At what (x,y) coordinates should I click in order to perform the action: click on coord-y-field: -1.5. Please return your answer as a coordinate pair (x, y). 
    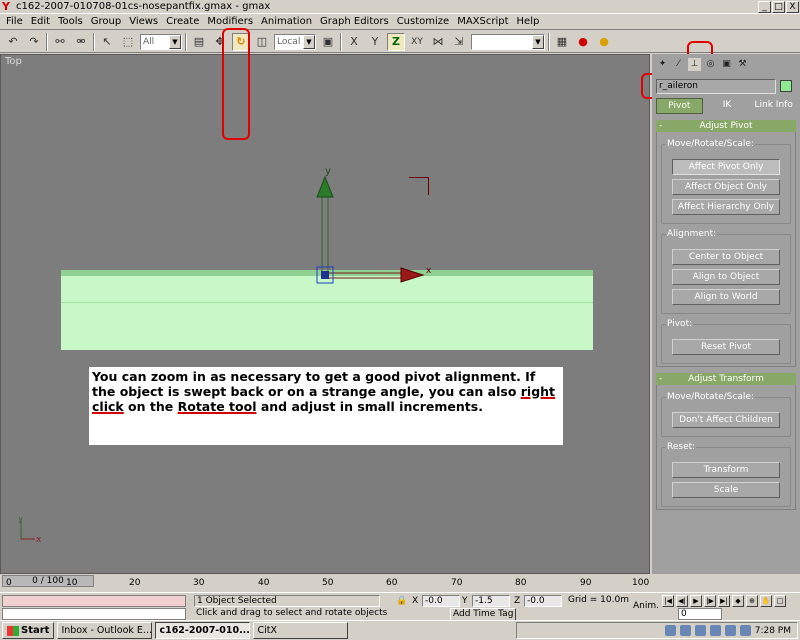
    Looking at the image, I should click on (491, 601).